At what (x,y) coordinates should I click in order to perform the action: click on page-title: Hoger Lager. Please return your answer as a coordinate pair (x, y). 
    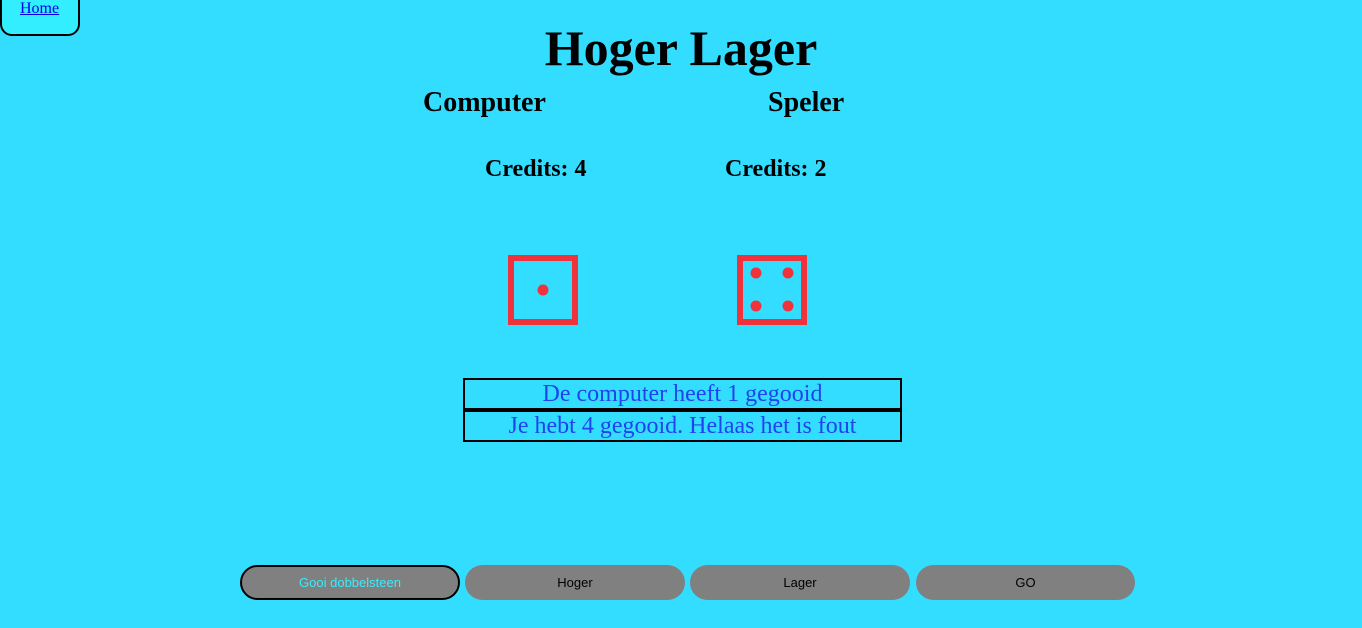
    Looking at the image, I should click on (681, 48).